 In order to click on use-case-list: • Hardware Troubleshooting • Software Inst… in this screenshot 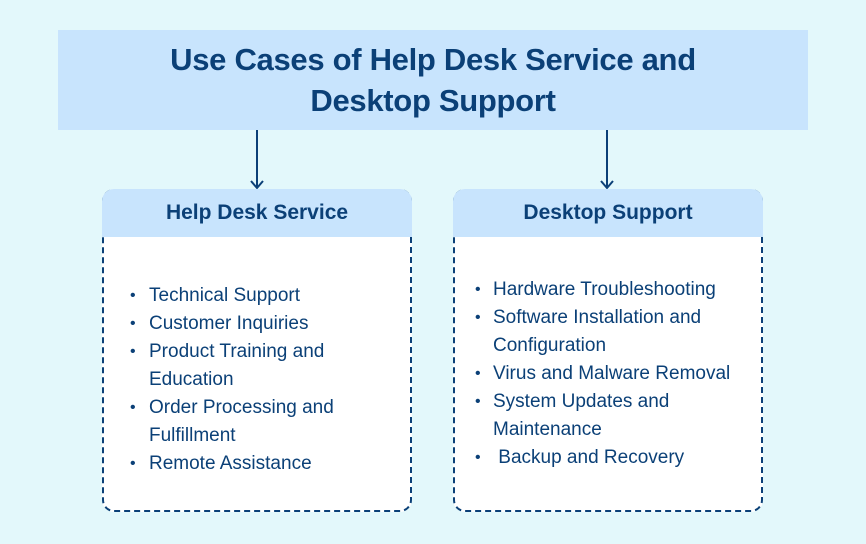, I will do `click(608, 374)`.